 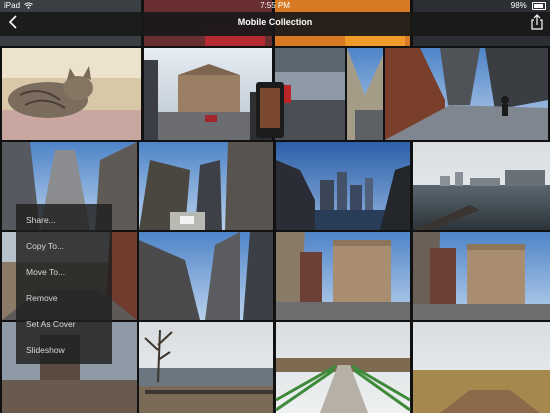 I want to click on photo-tower-walkway-tile, so click(x=466, y=94).